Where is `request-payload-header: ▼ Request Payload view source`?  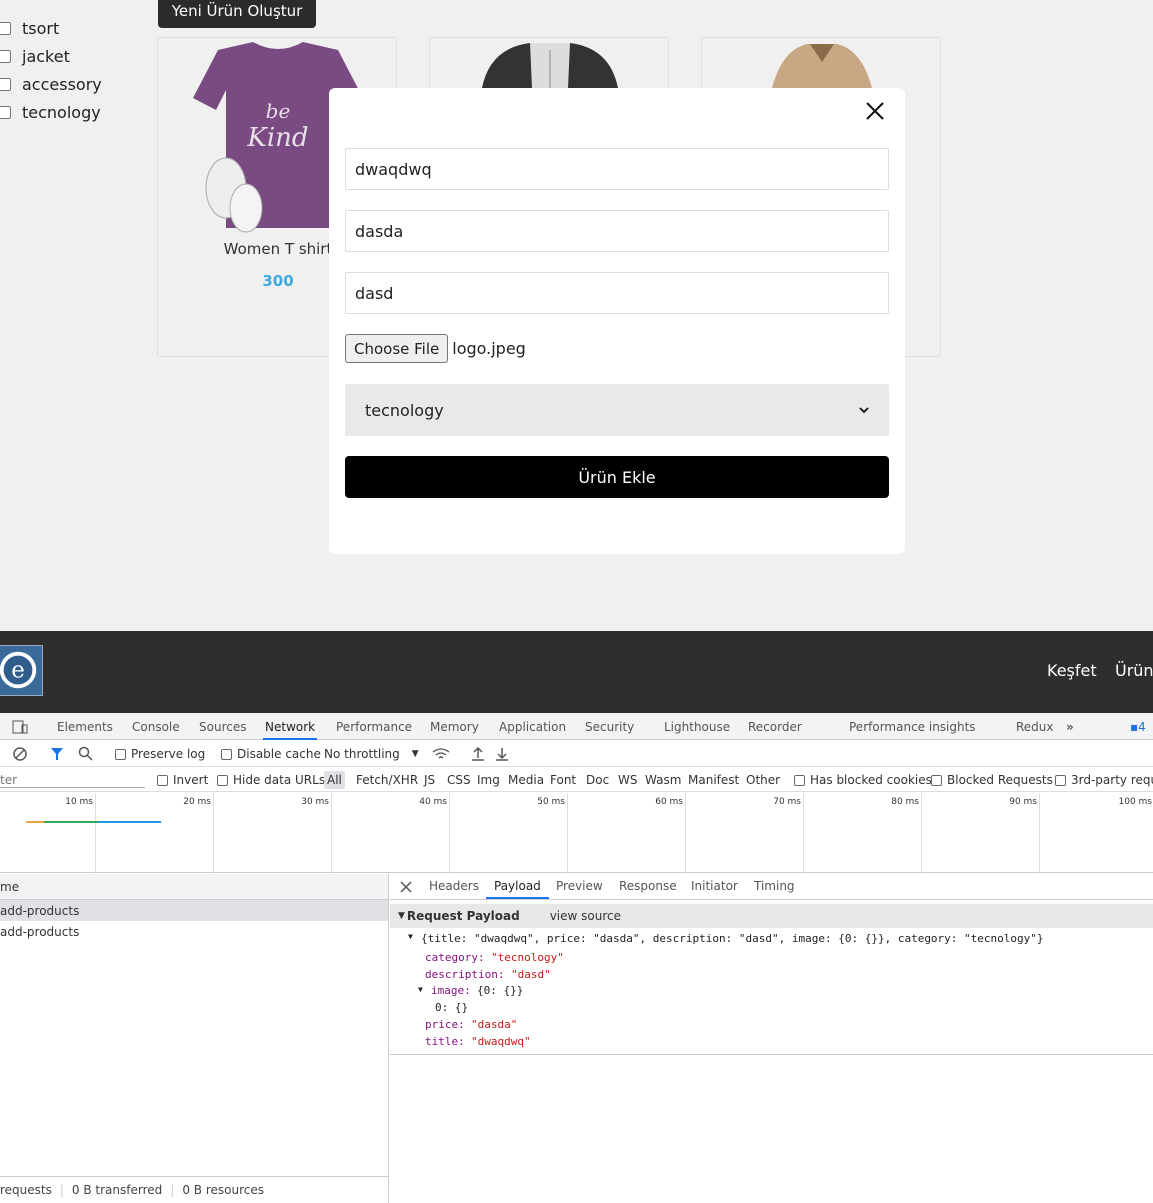 request-payload-header: ▼ Request Payload view source is located at coordinates (771, 916).